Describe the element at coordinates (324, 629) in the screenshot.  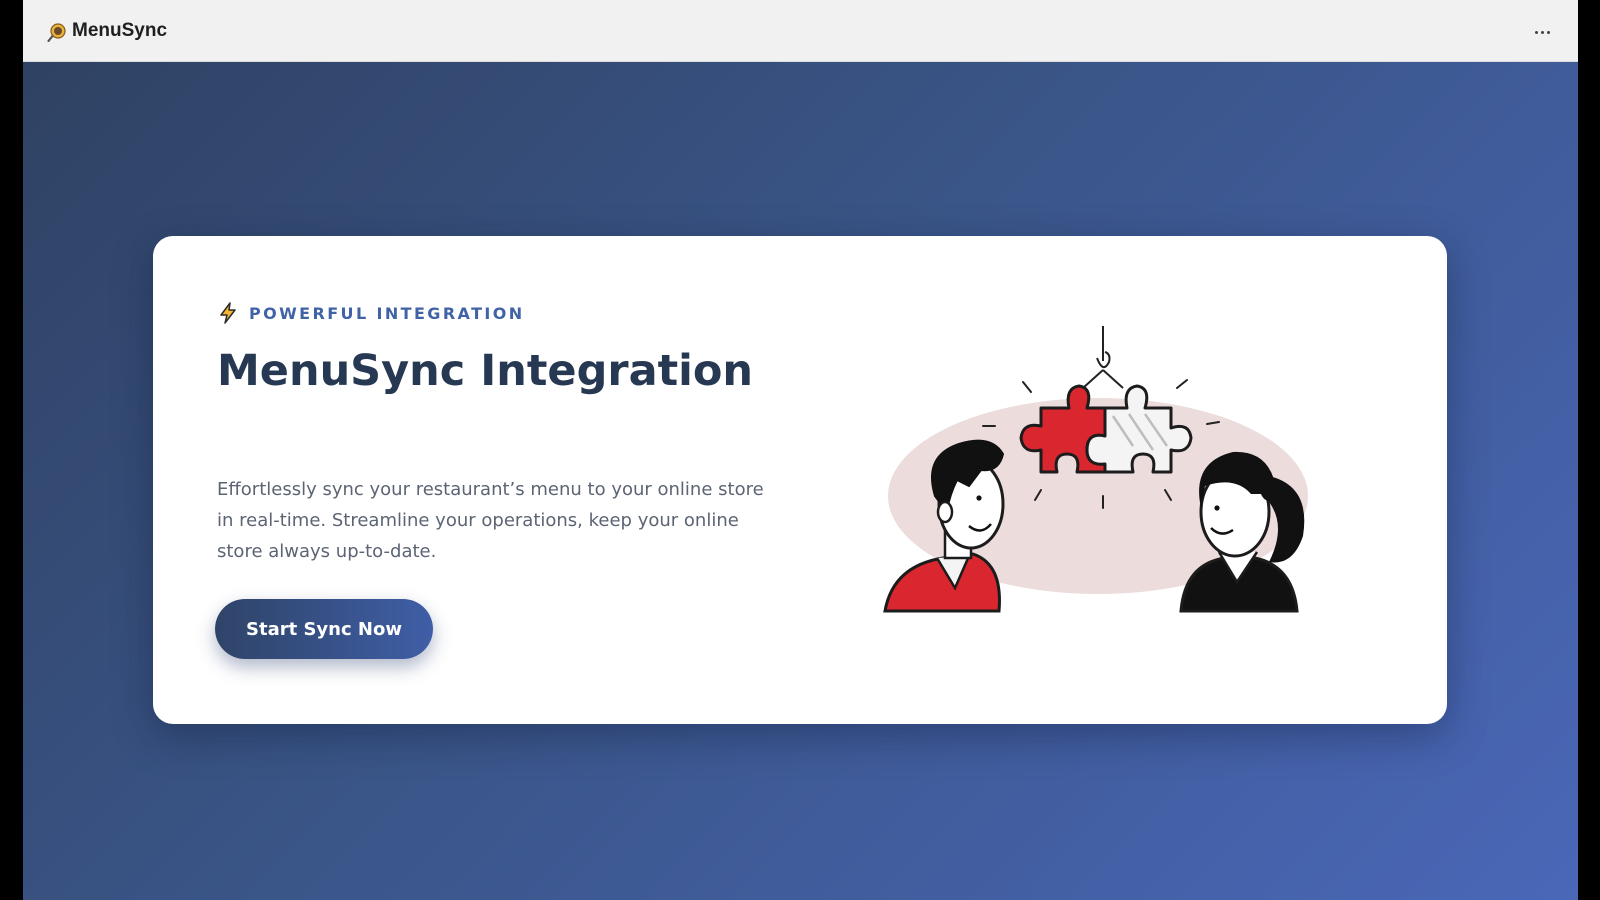
I see `start-sync-button: Start Sync Now` at that location.